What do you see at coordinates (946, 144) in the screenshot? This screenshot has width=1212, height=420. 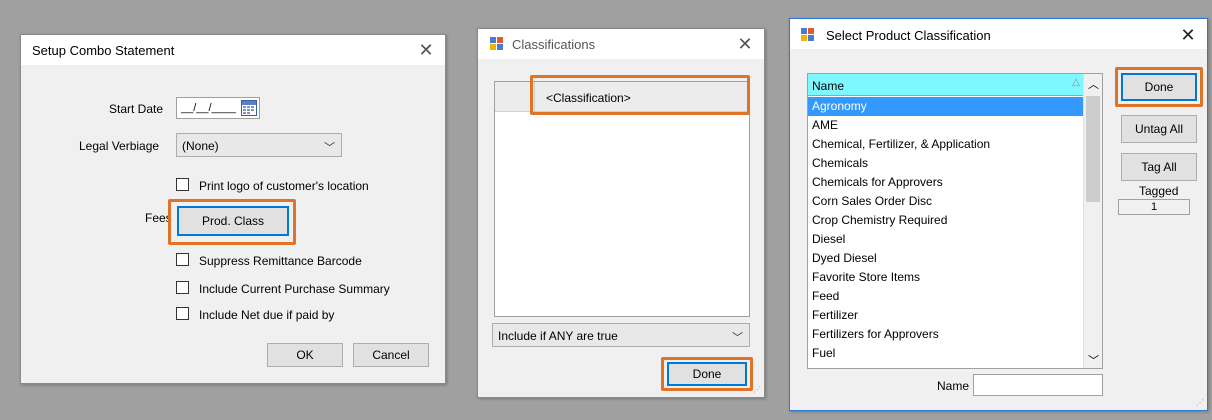 I see `list-item: Chemical, Fertilizer, & Application` at bounding box center [946, 144].